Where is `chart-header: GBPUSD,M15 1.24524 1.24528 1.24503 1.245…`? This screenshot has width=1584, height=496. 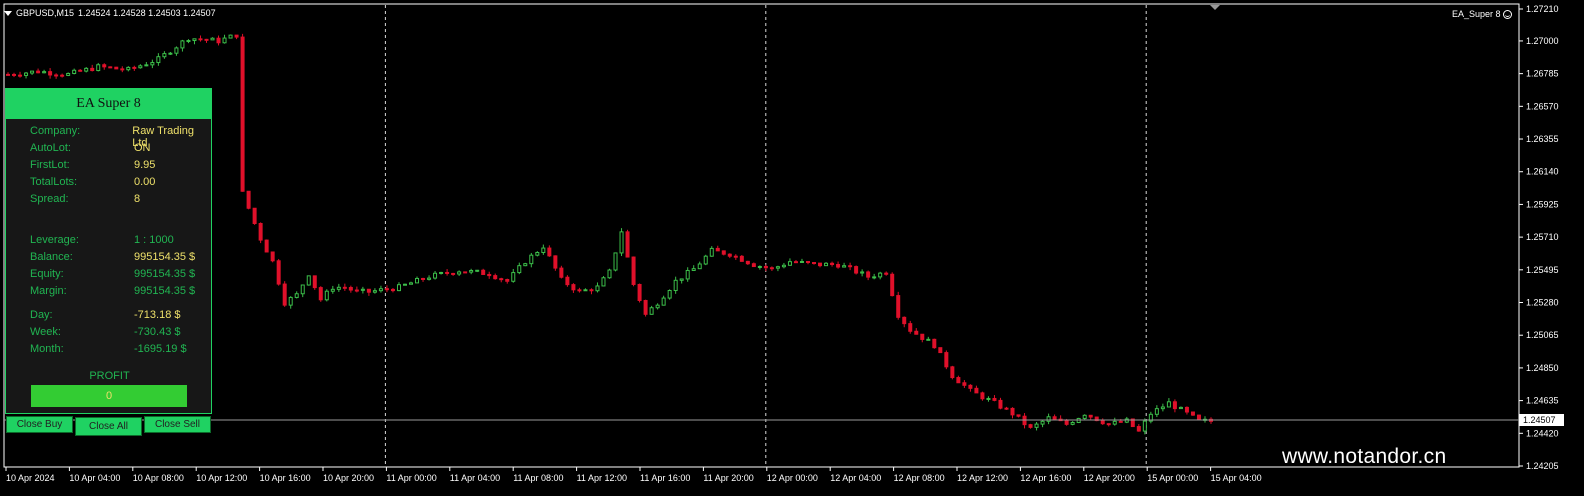 chart-header: GBPUSD,M15 1.24524 1.24528 1.24503 1.245… is located at coordinates (110, 13).